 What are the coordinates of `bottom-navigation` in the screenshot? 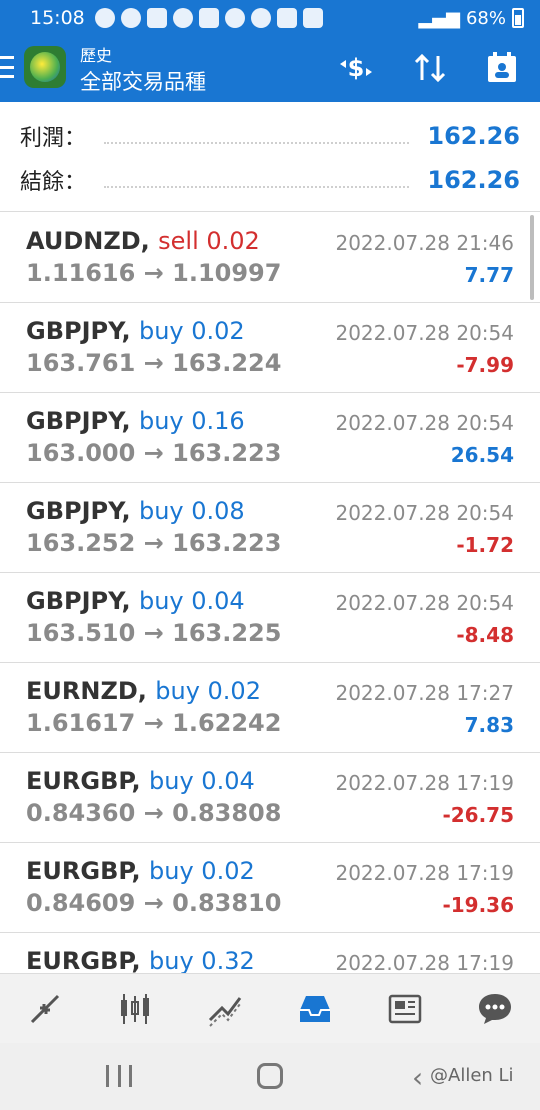 It's located at (270, 1008).